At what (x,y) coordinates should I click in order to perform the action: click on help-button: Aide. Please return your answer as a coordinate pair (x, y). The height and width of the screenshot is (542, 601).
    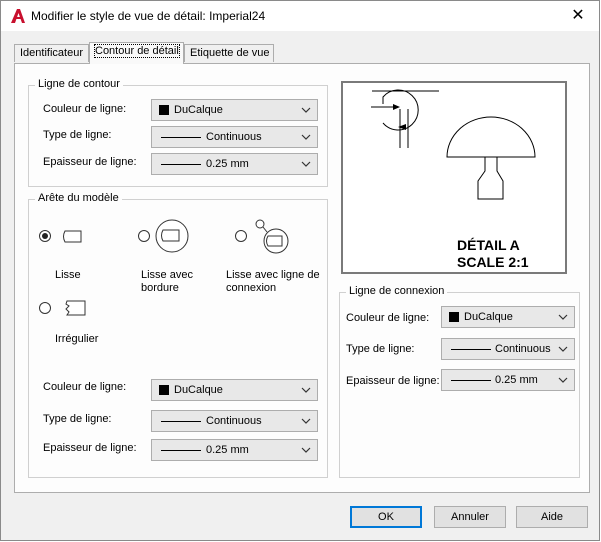
    Looking at the image, I should click on (552, 517).